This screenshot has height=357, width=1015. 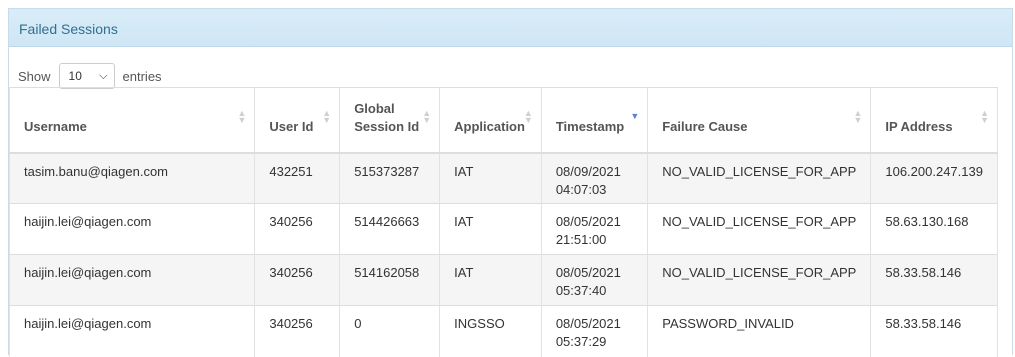 What do you see at coordinates (510, 28) in the screenshot?
I see `panel-title: Failed Sessions` at bounding box center [510, 28].